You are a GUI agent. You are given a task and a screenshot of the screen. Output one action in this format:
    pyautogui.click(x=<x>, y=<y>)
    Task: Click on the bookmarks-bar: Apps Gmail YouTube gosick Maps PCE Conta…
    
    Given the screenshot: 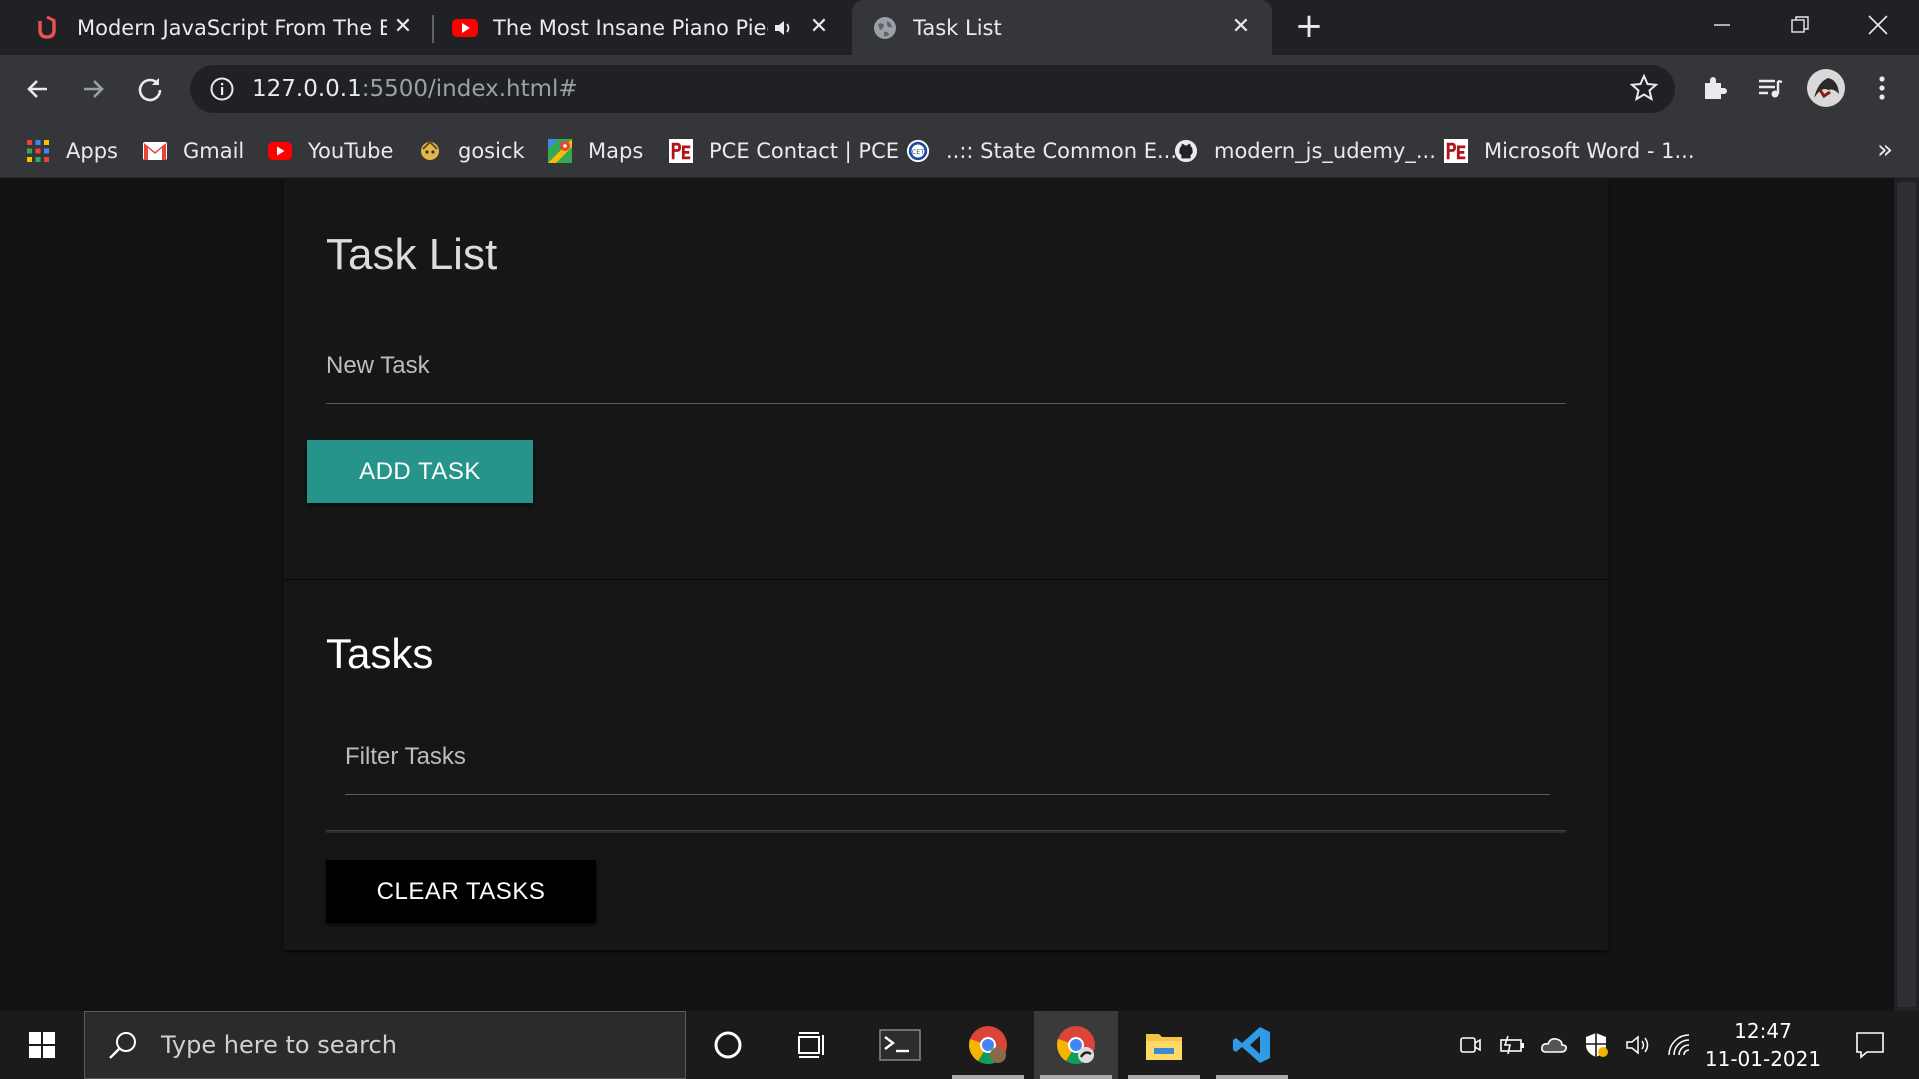 What is the action you would take?
    pyautogui.click(x=959, y=150)
    